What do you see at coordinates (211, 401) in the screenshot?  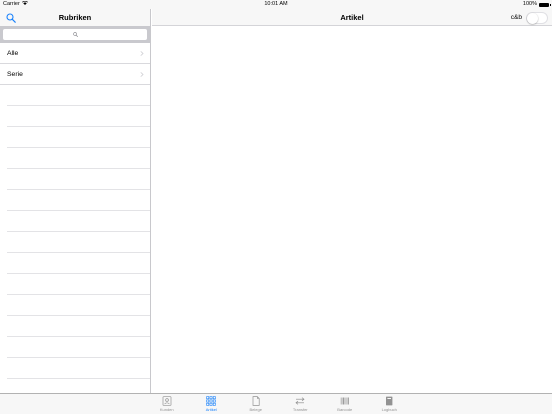 I see `grid-icon` at bounding box center [211, 401].